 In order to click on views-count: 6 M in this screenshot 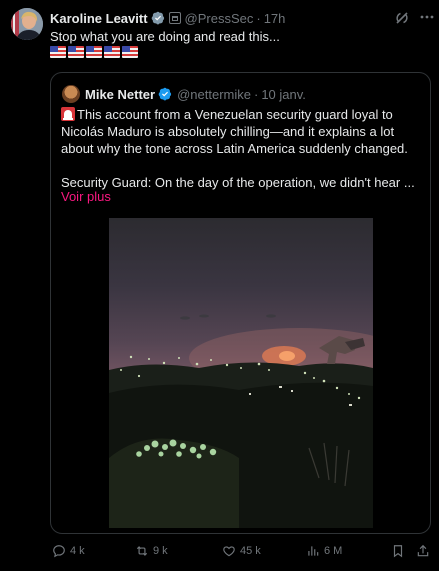, I will do `click(333, 551)`.